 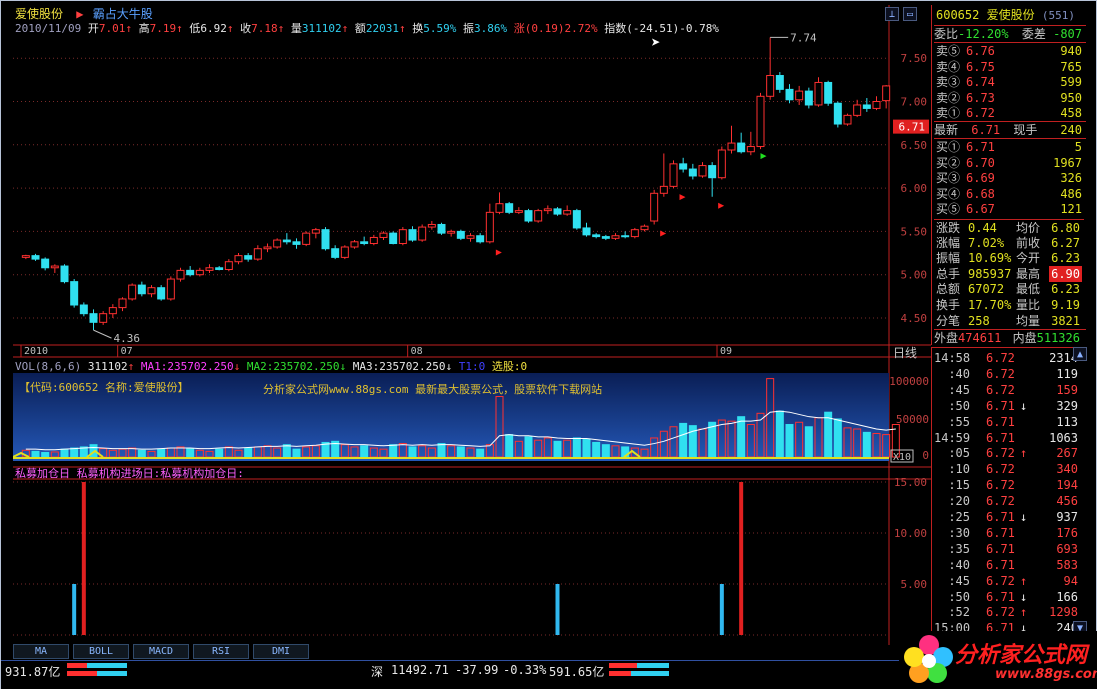 I want to click on tick-row: :15 6.72 194, so click(x=1007, y=485).